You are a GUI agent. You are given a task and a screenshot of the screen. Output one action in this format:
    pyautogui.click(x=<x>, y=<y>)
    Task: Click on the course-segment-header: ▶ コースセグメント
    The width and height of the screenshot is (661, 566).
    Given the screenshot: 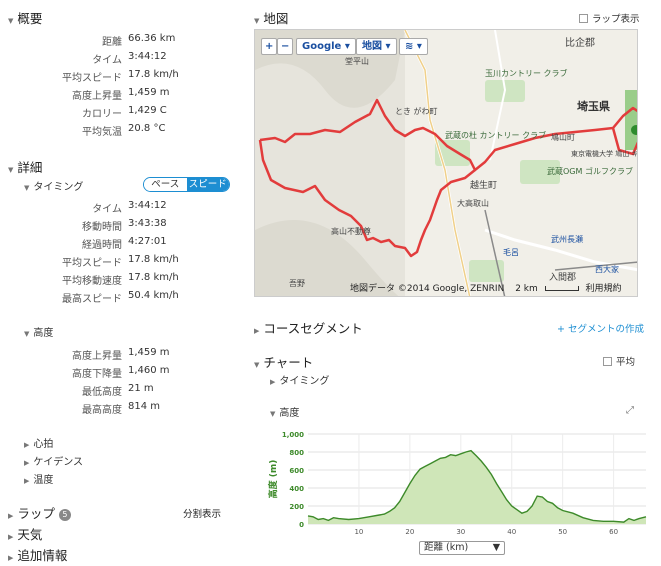 What is the action you would take?
    pyautogui.click(x=308, y=327)
    